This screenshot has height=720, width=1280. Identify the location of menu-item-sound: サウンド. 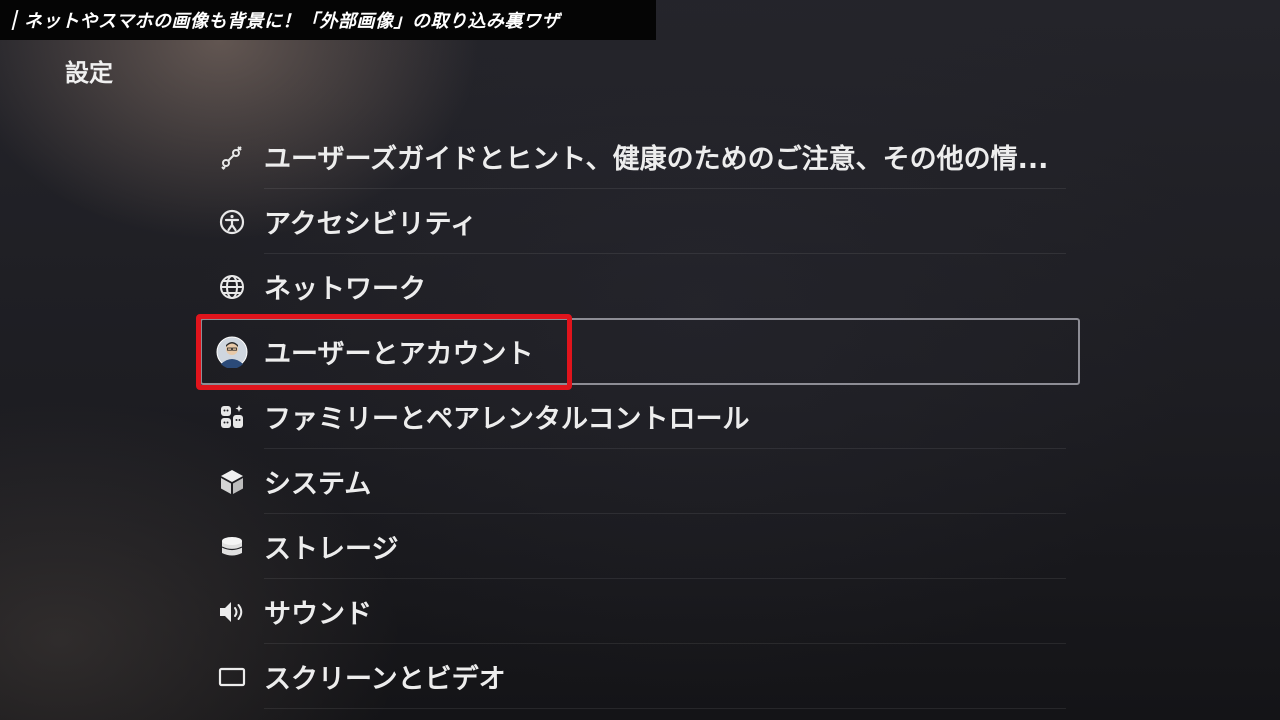
(640, 611).